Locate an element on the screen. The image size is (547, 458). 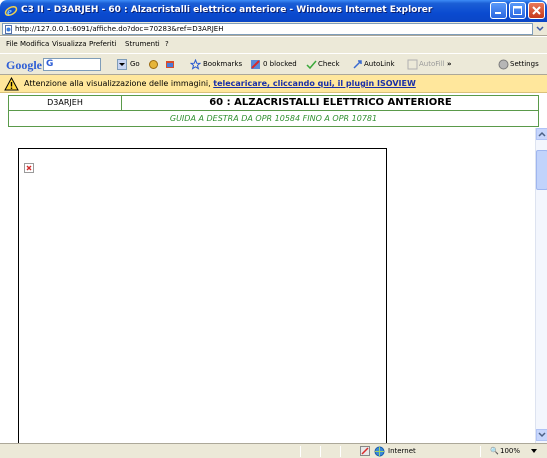
chevron-up-icon is located at coordinates (542, 134).